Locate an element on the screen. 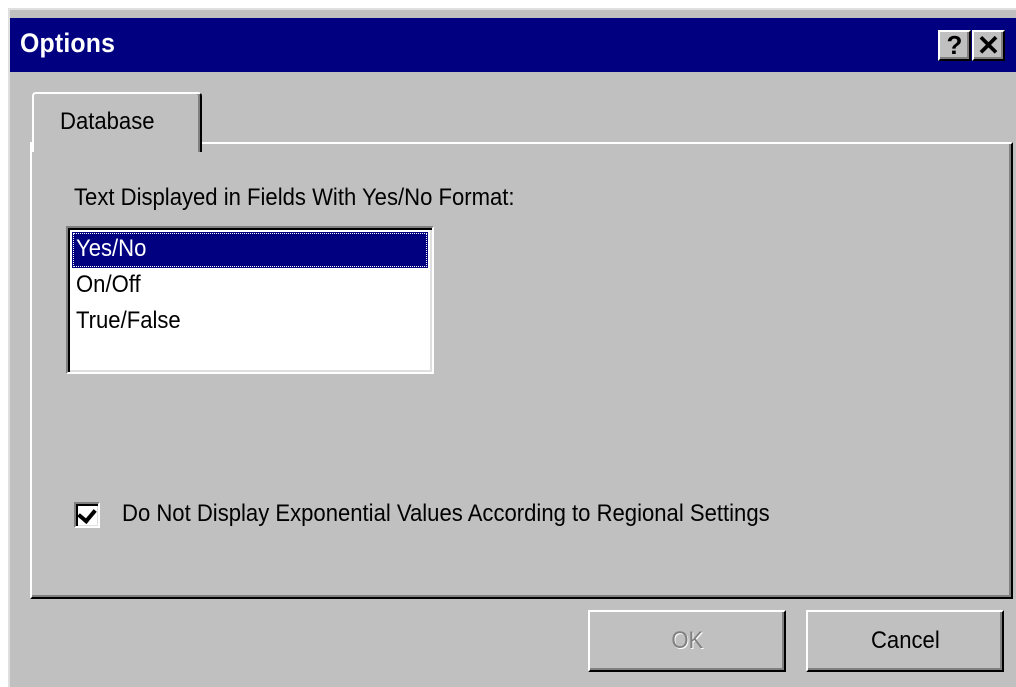  window-title: Options is located at coordinates (68, 43).